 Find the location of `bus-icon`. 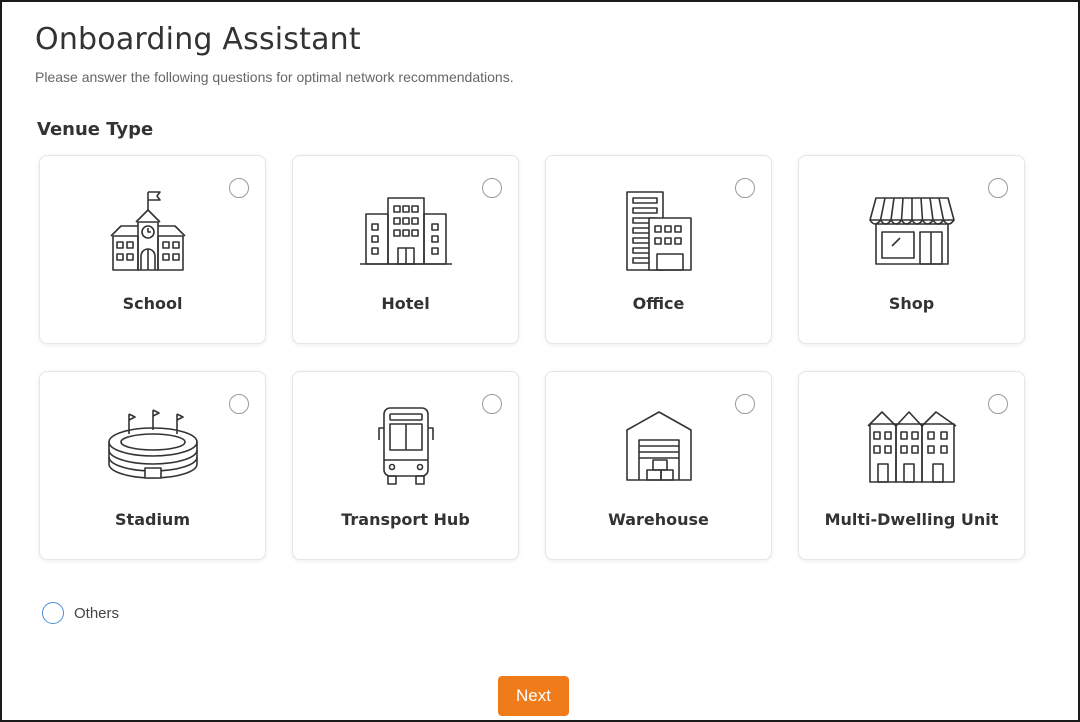

bus-icon is located at coordinates (406, 447).